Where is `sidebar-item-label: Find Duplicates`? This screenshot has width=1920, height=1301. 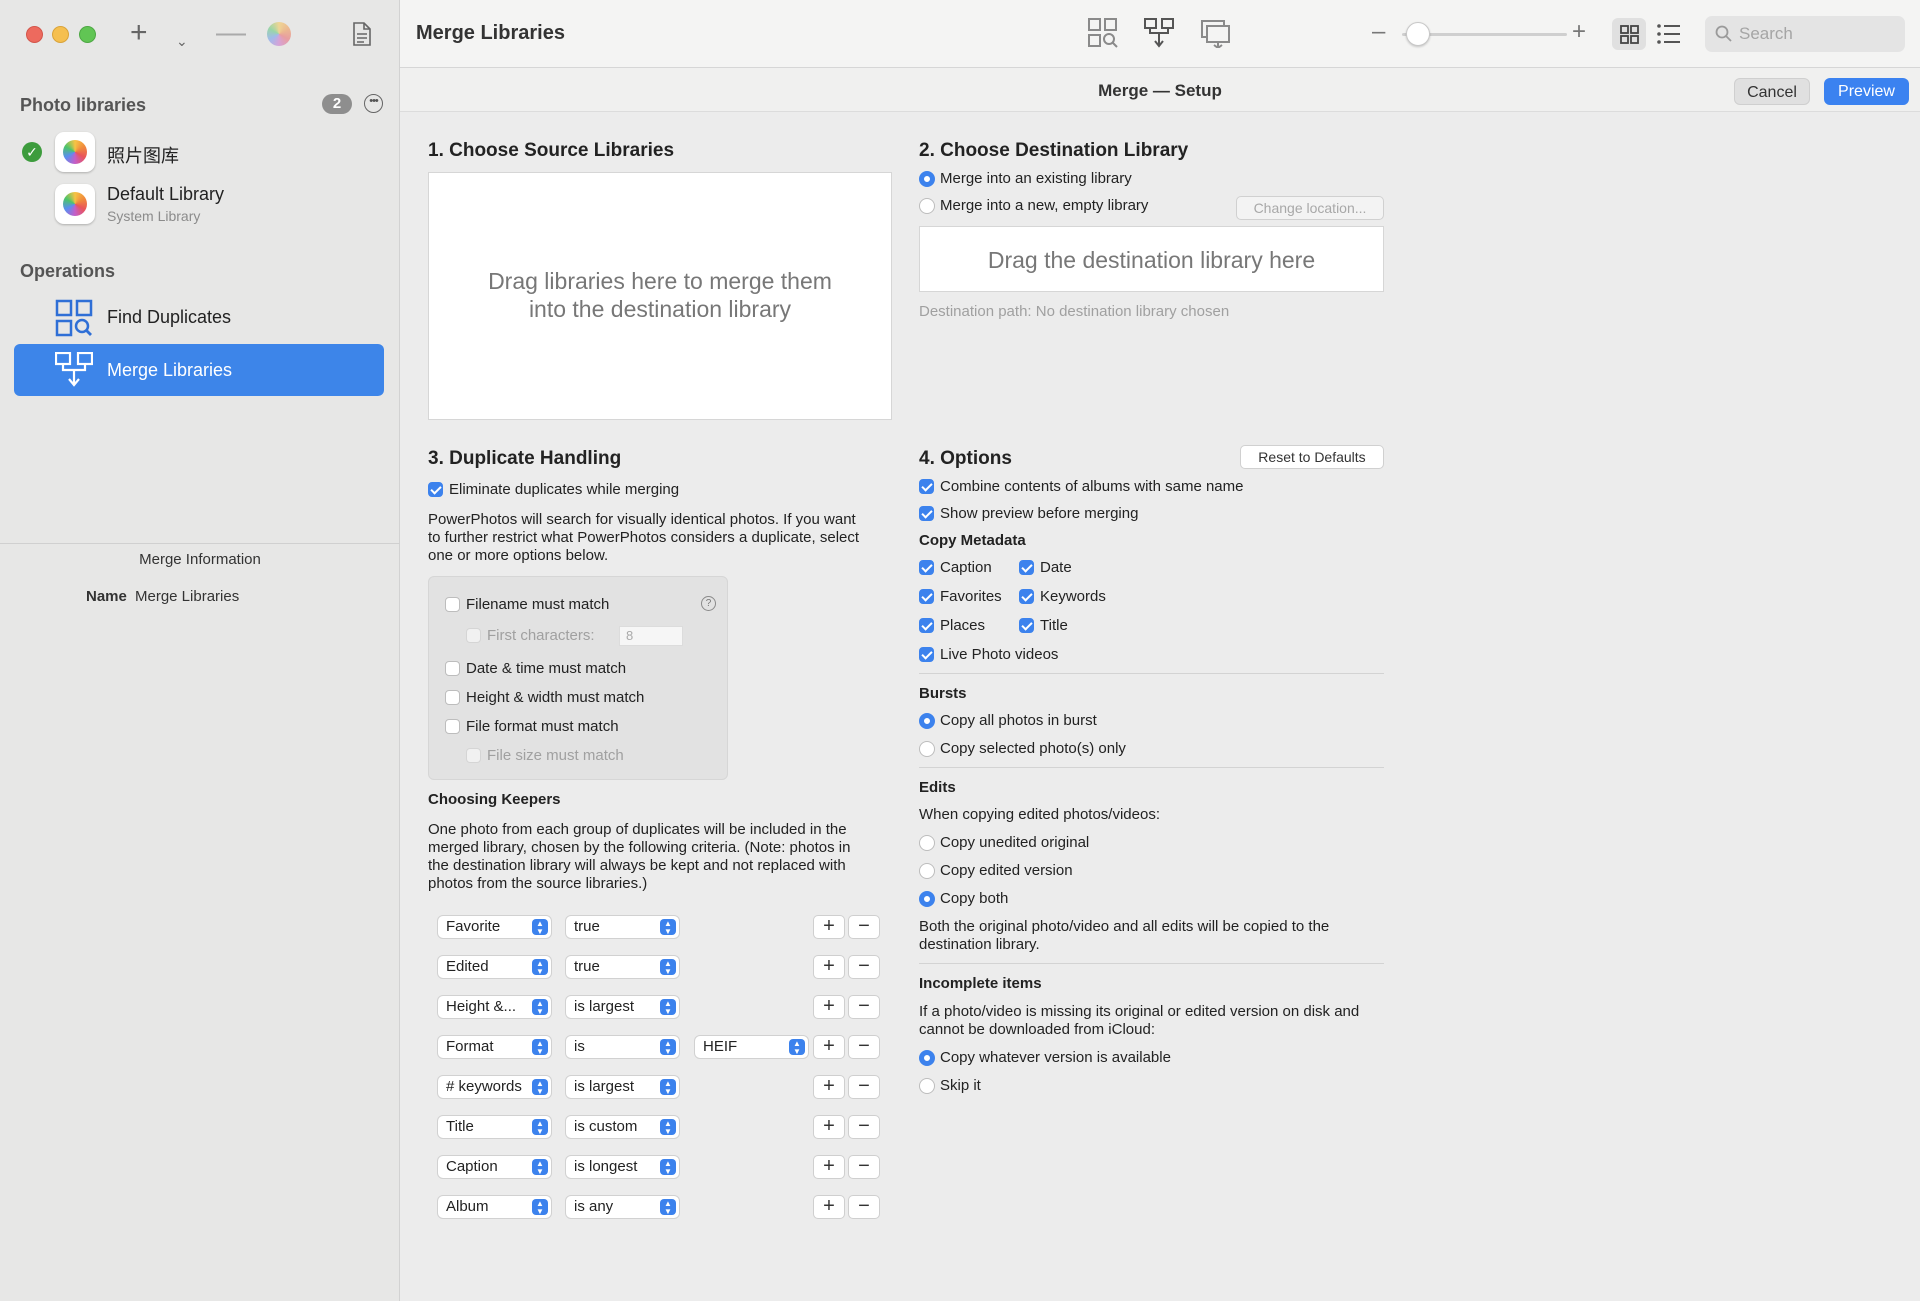 sidebar-item-label: Find Duplicates is located at coordinates (169, 317).